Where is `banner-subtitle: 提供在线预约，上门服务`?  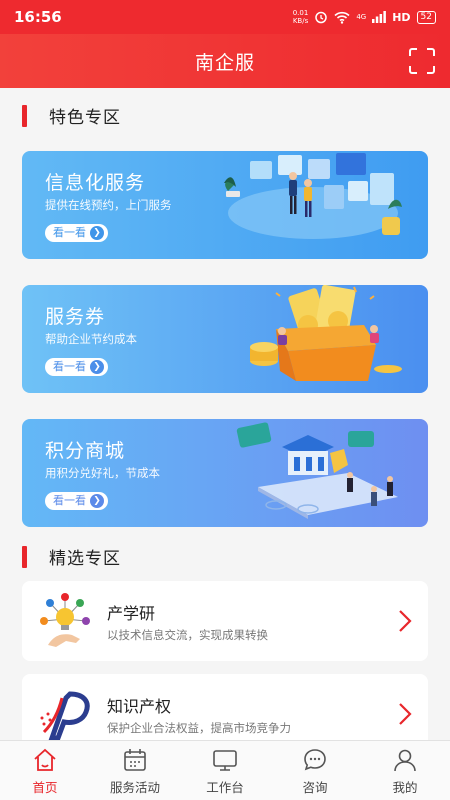 banner-subtitle: 提供在线预约，上门服务 is located at coordinates (108, 205).